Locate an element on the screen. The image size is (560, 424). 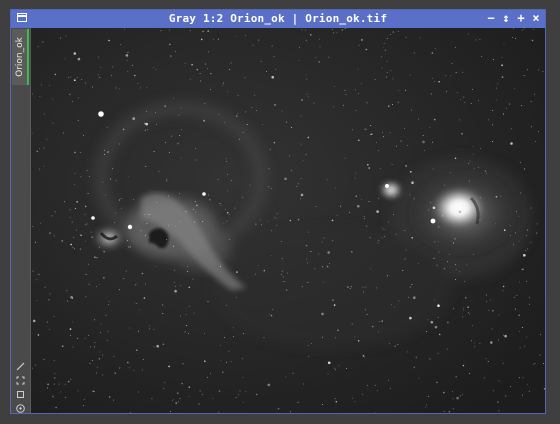
window-title: Gray 1:2 Orion_ok | Orion_ok.tif is located at coordinates (278, 18).